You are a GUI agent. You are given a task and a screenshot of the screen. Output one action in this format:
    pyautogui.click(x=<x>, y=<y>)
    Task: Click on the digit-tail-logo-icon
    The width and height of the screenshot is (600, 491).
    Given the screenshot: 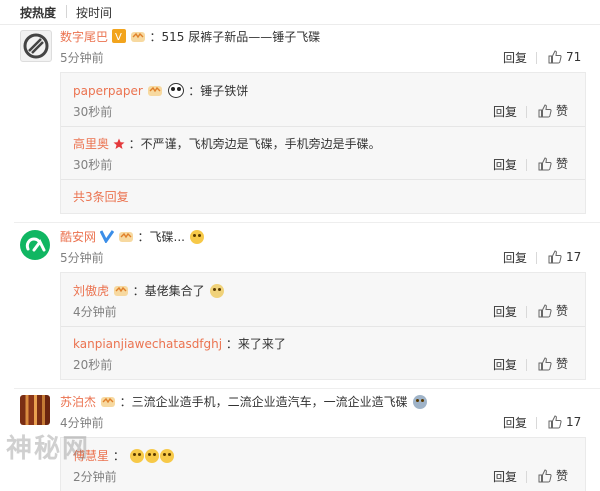 What is the action you would take?
    pyautogui.click(x=36, y=46)
    